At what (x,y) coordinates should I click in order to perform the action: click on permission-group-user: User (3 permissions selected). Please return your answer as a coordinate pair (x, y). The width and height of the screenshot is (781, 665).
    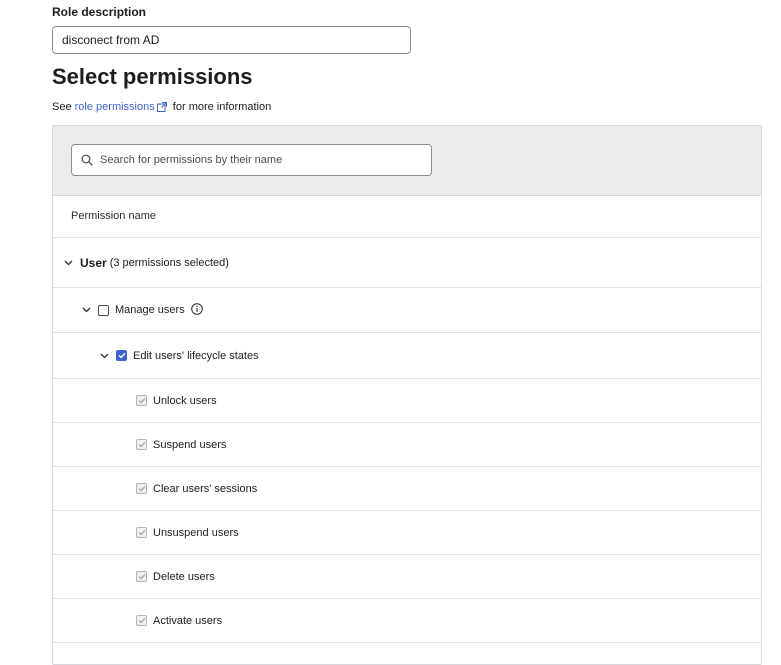
    Looking at the image, I should click on (407, 263).